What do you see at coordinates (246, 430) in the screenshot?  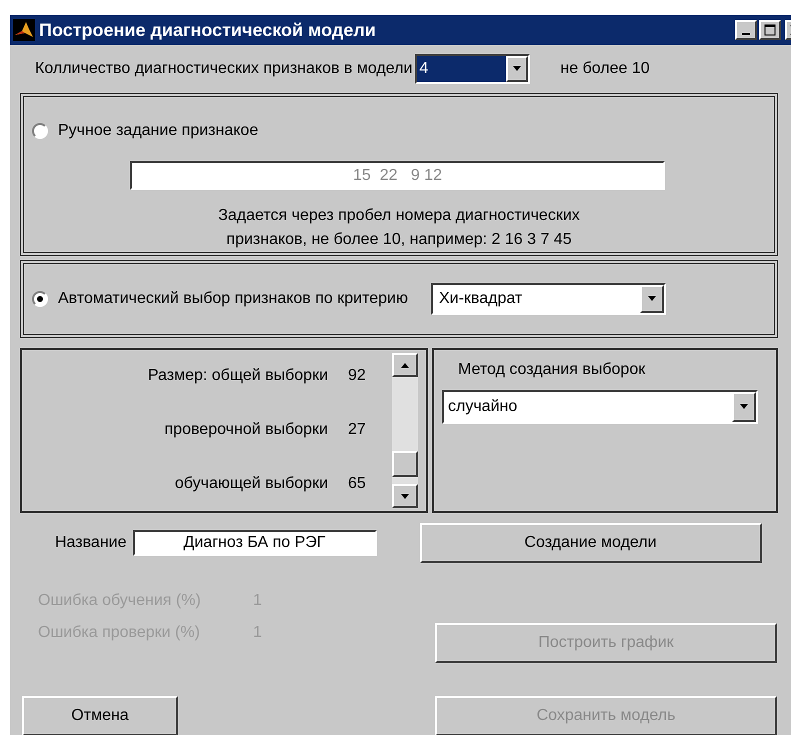 I see `sample-size-label: проверочной выборки` at bounding box center [246, 430].